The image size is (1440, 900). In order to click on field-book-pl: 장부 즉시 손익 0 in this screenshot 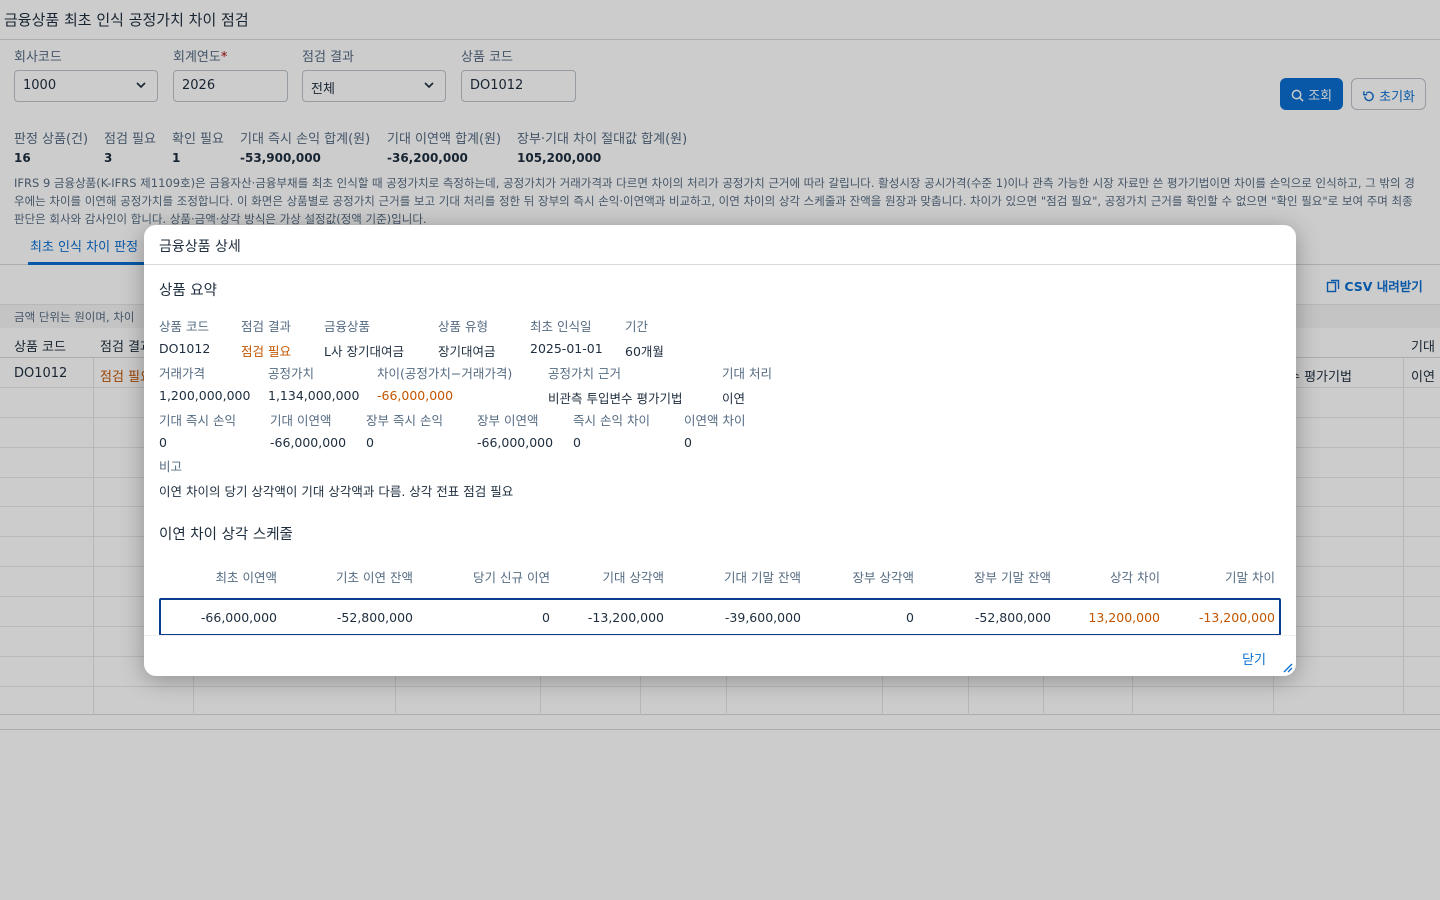, I will do `click(404, 430)`.